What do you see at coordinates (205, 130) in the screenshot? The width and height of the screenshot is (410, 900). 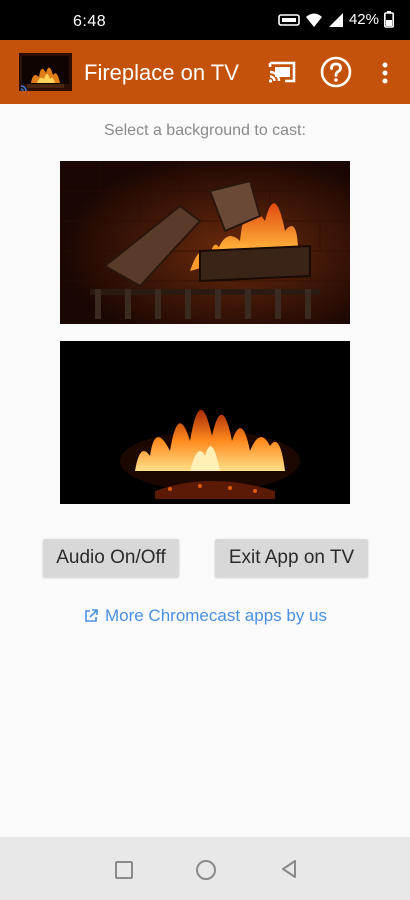 I see `select-prompt: Select a background to cast:` at bounding box center [205, 130].